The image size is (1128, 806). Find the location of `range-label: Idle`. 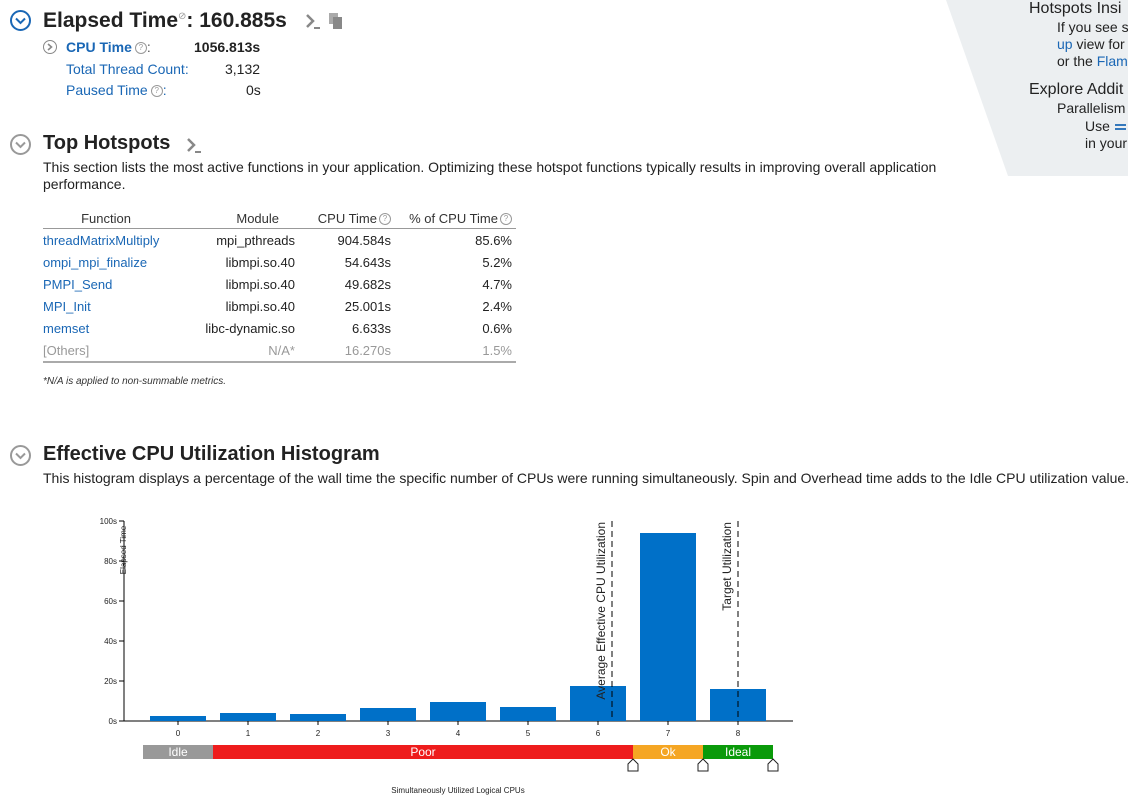

range-label: Idle is located at coordinates (178, 752).